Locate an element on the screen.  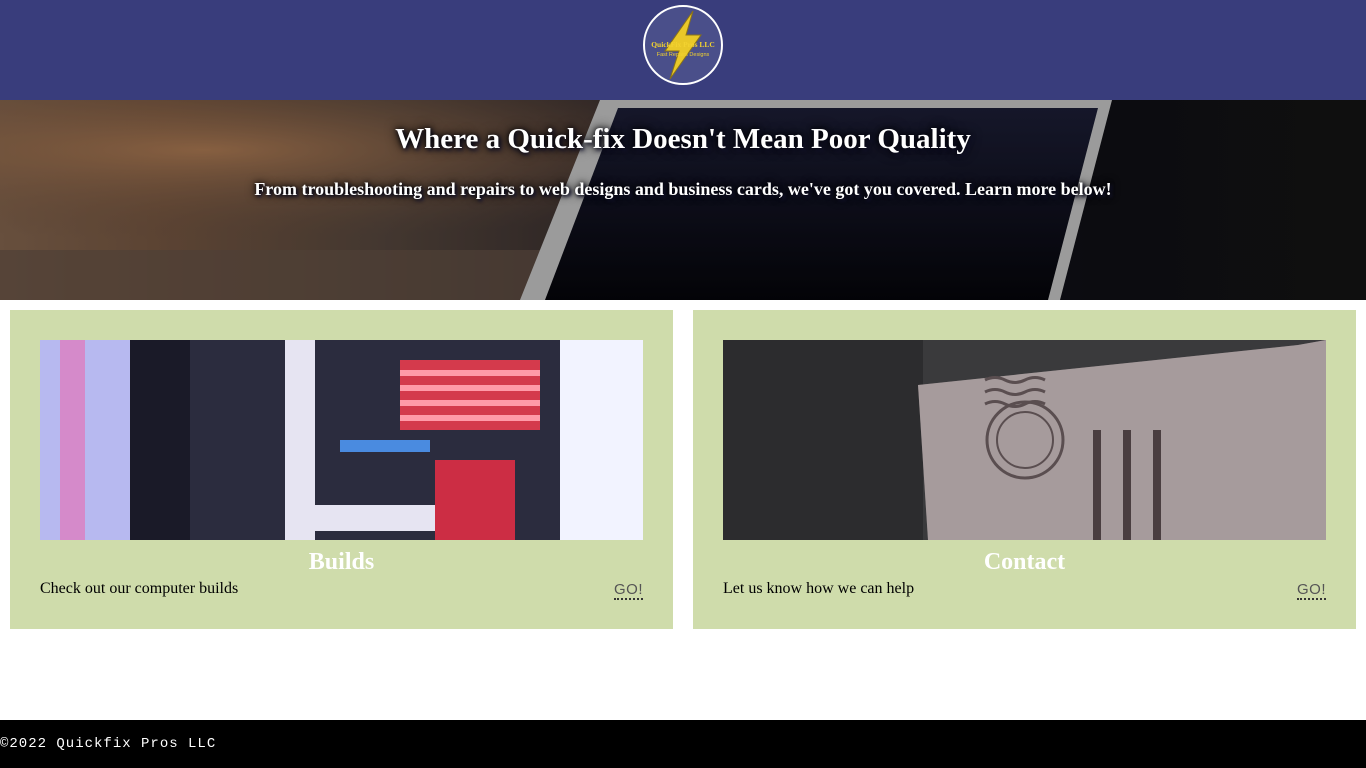
site-header: QuickFix Pros LLC Fast Repairs Designs is located at coordinates (683, 50).